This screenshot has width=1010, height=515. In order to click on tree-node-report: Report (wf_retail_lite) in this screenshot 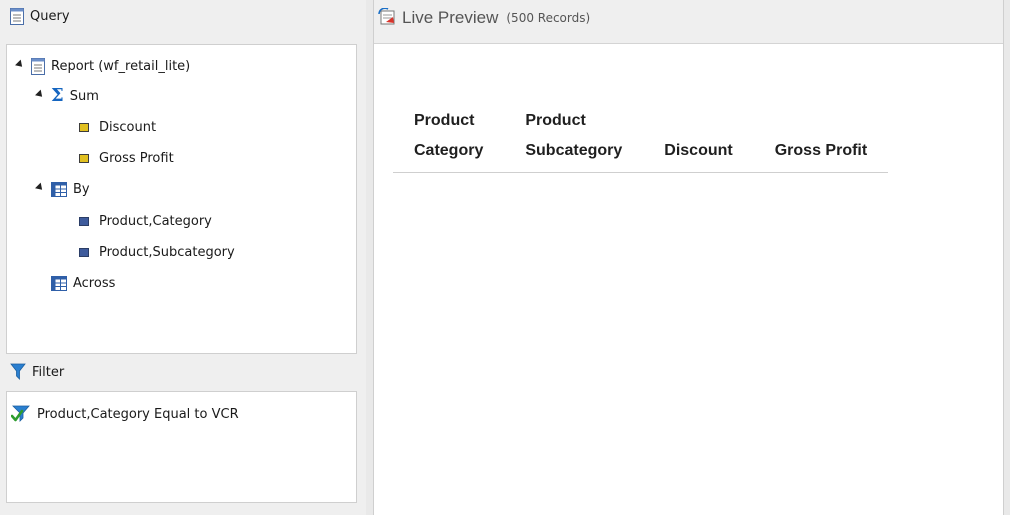, I will do `click(102, 66)`.